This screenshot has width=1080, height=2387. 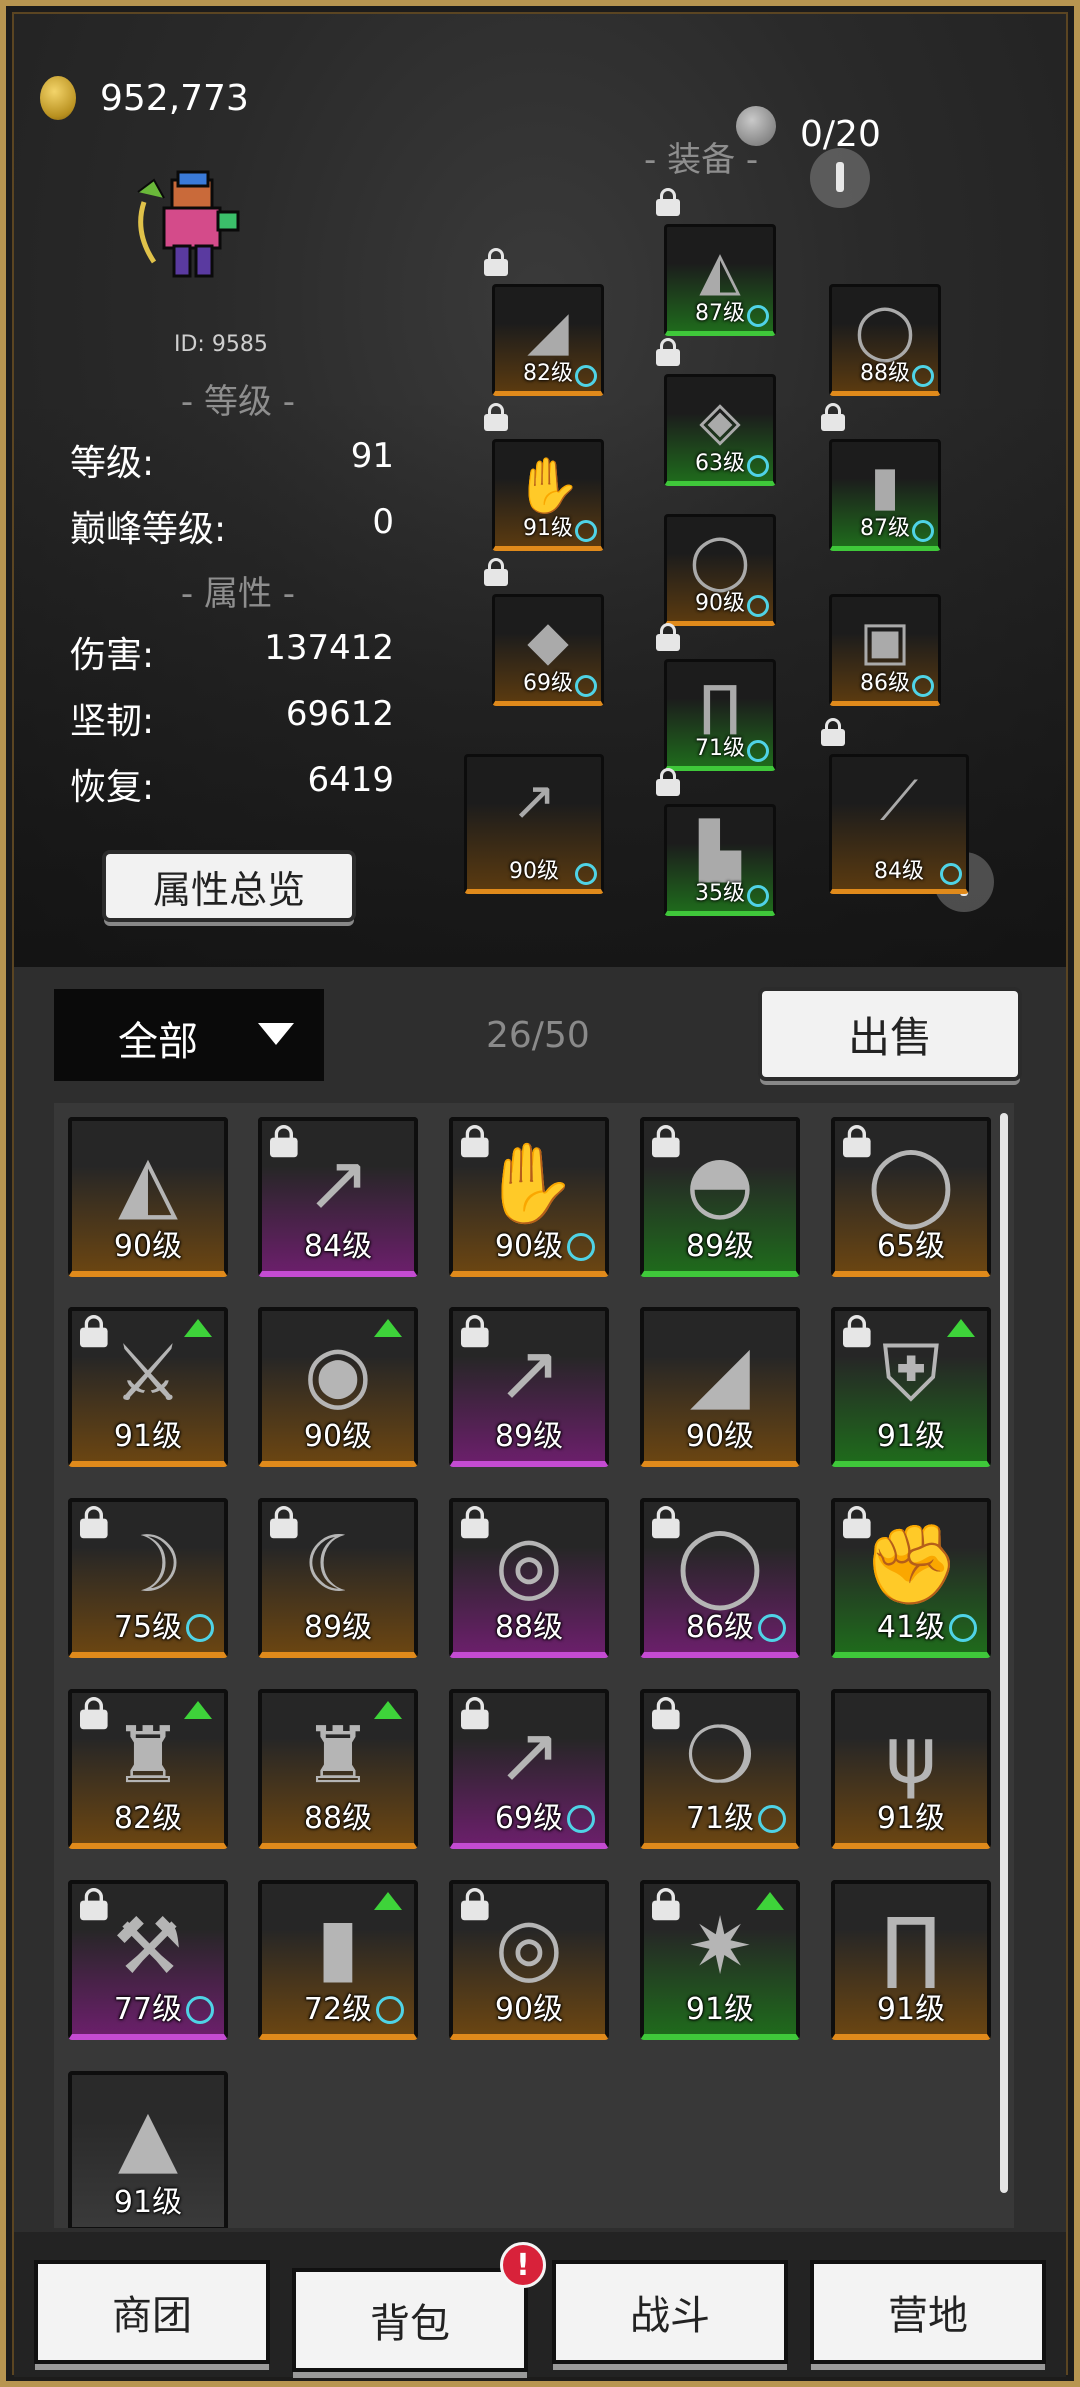 I want to click on hero-avatar, so click(x=194, y=227).